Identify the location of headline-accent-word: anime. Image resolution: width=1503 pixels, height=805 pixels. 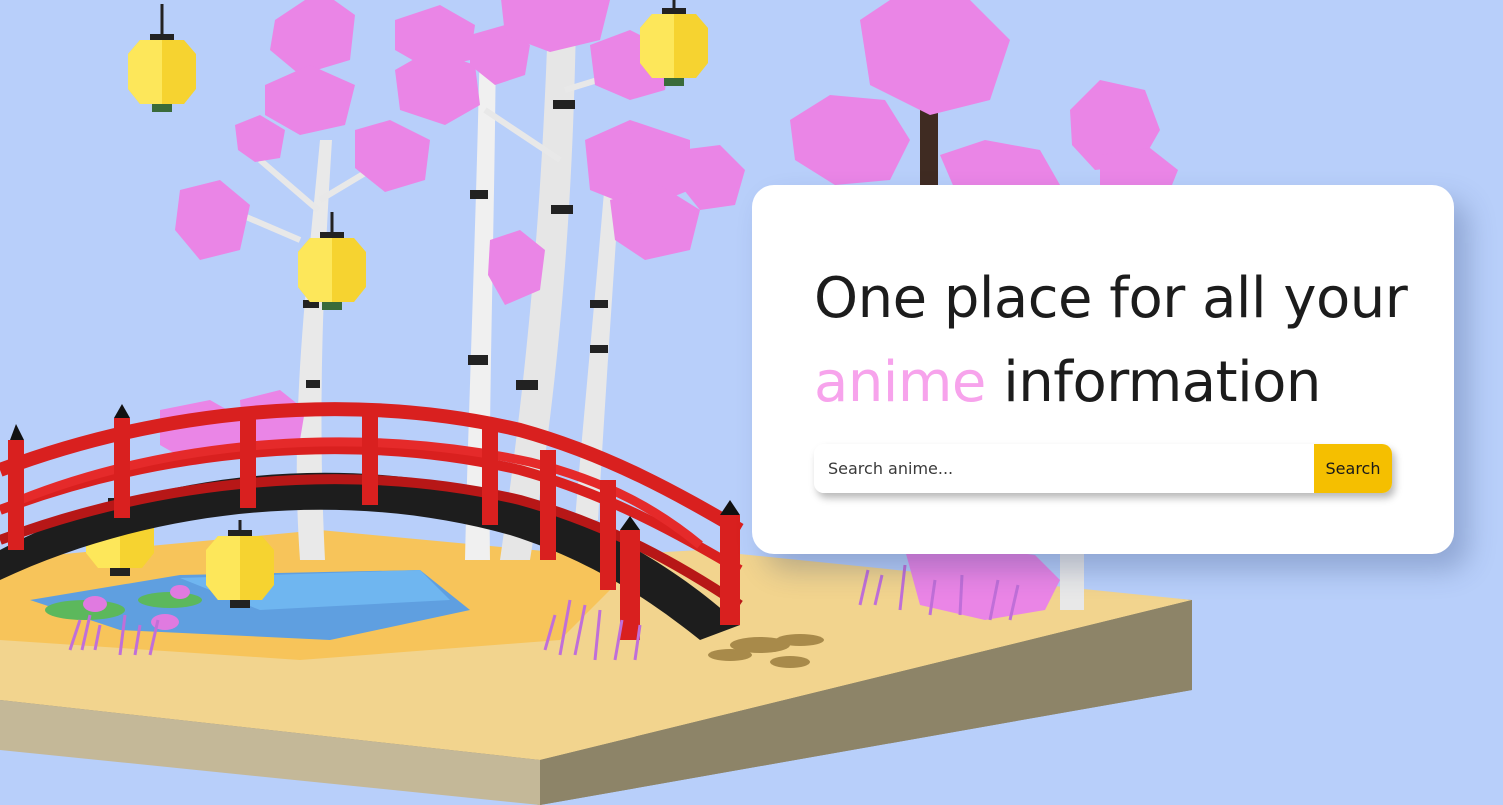
(900, 382).